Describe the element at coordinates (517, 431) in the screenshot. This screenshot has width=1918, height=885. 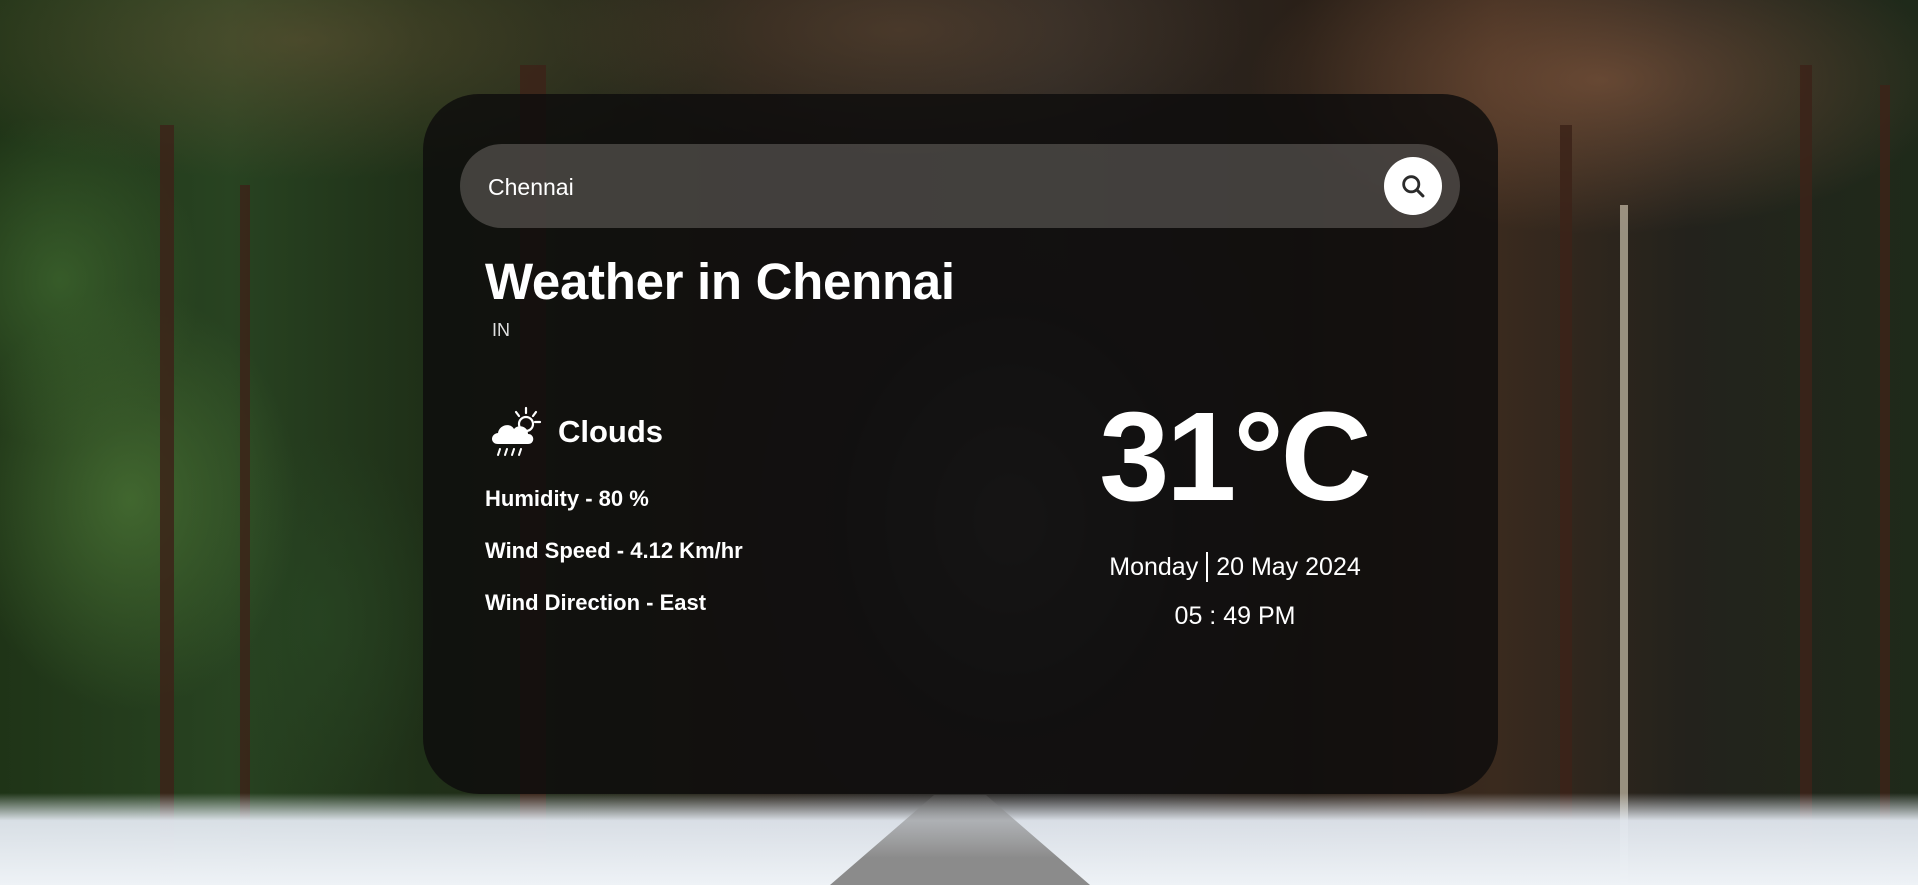
I see `cloud-sun-rain-icon` at that location.